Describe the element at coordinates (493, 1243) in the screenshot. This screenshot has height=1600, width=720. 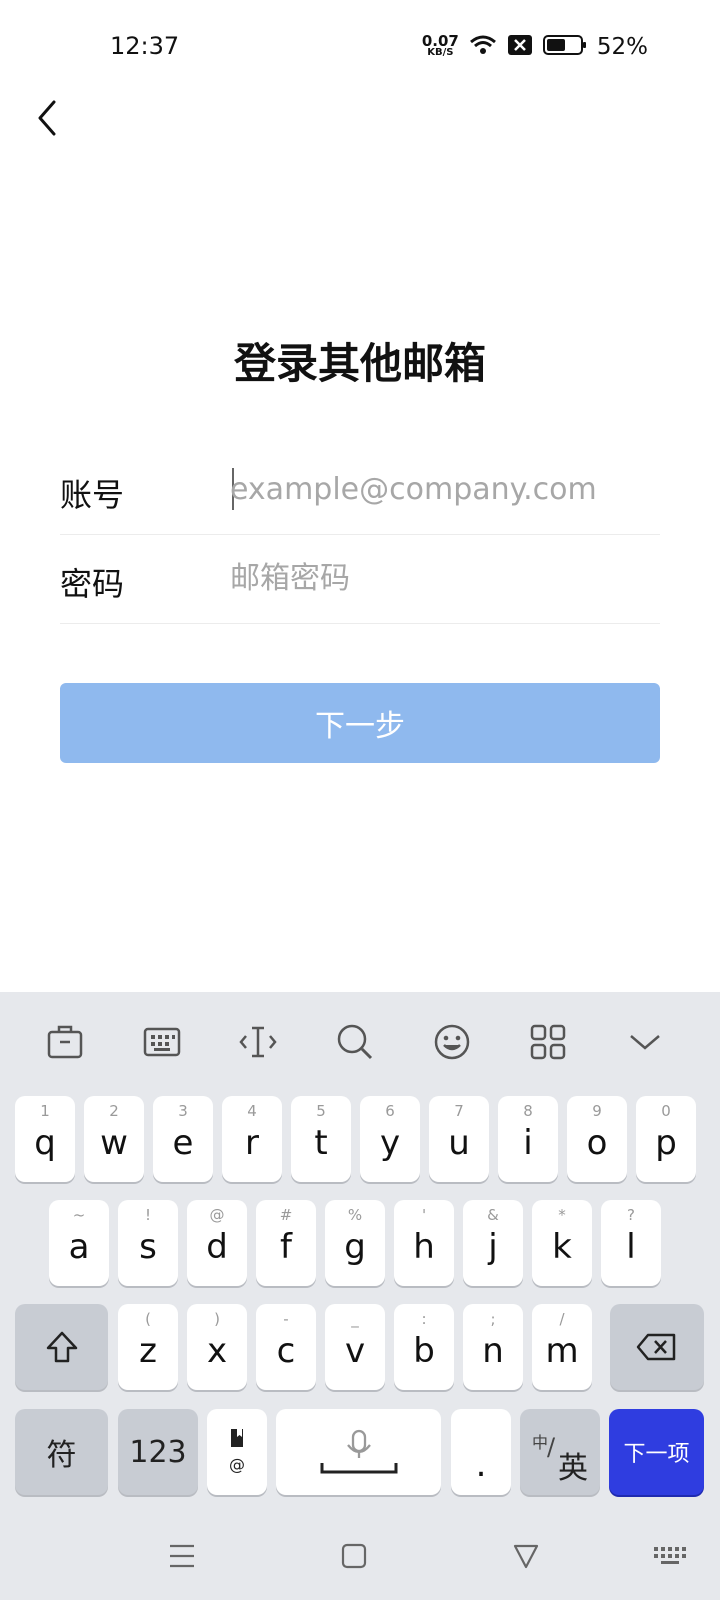
I see `key-j: & j` at that location.